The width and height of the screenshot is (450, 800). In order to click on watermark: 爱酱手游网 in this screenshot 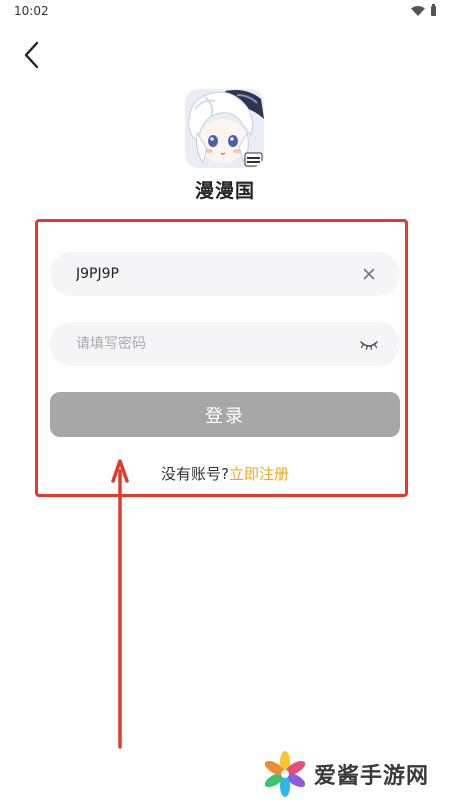, I will do `click(345, 774)`.